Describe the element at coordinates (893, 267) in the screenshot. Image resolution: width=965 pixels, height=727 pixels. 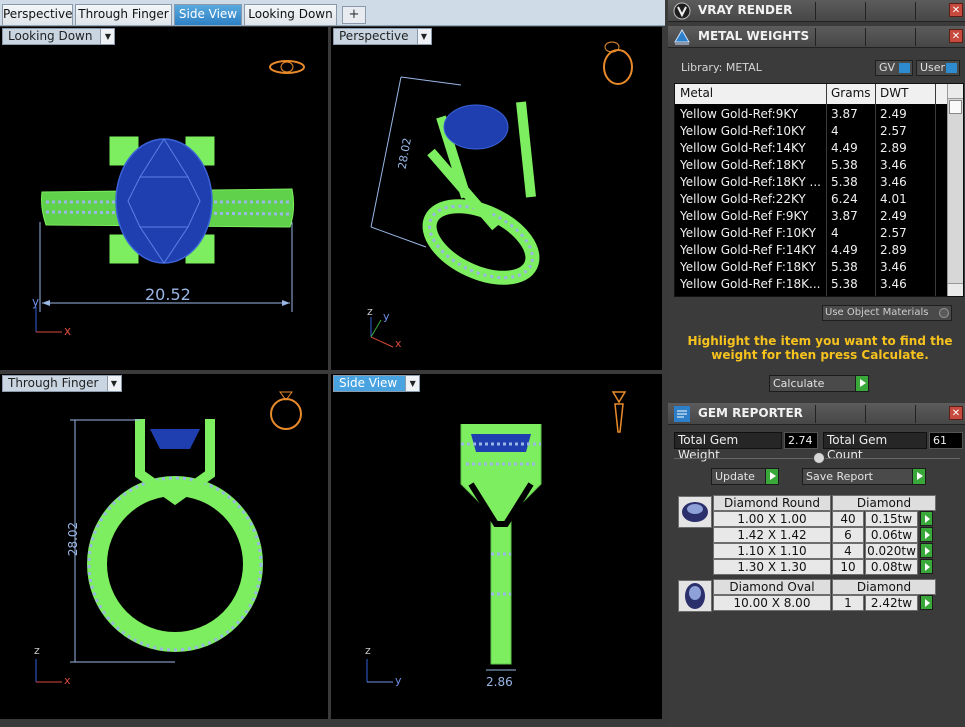
I see `dwt-cell: 3.46` at that location.